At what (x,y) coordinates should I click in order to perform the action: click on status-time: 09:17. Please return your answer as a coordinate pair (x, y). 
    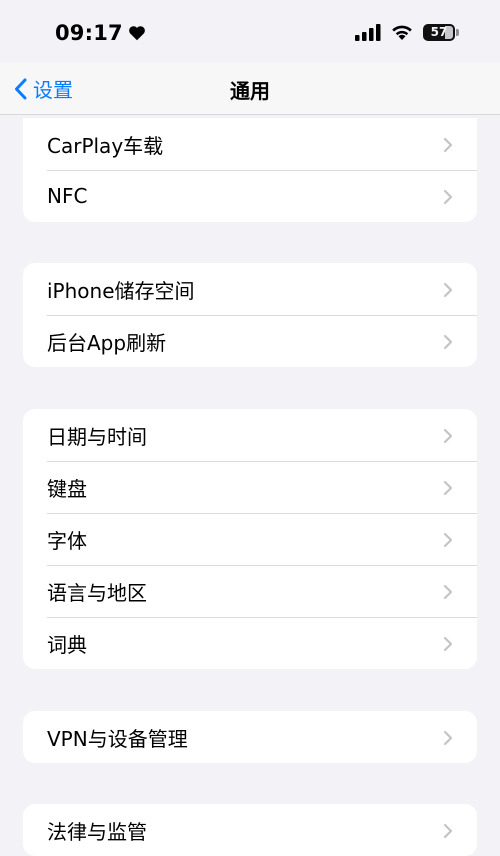
    Looking at the image, I should click on (100, 33).